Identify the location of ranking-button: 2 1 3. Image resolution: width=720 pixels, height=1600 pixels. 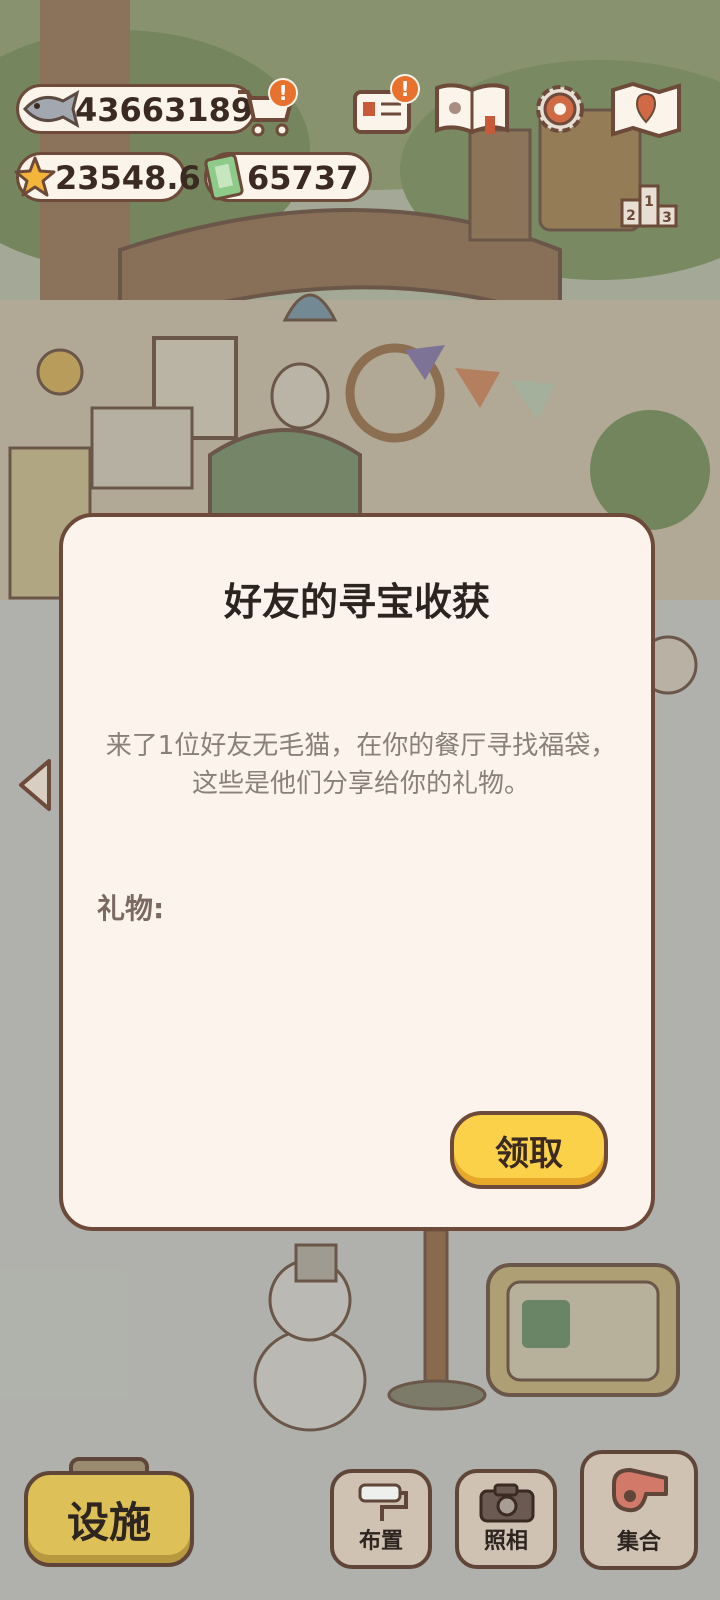
(649, 204).